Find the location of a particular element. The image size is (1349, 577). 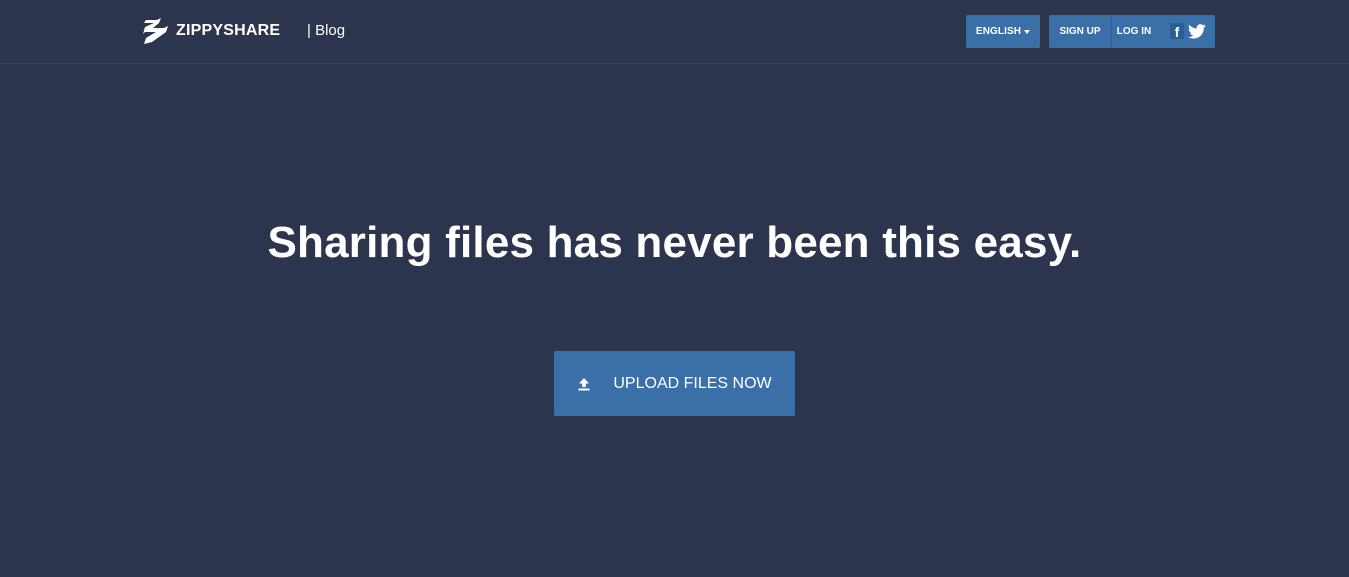

facebook-icon: f is located at coordinates (1177, 31).